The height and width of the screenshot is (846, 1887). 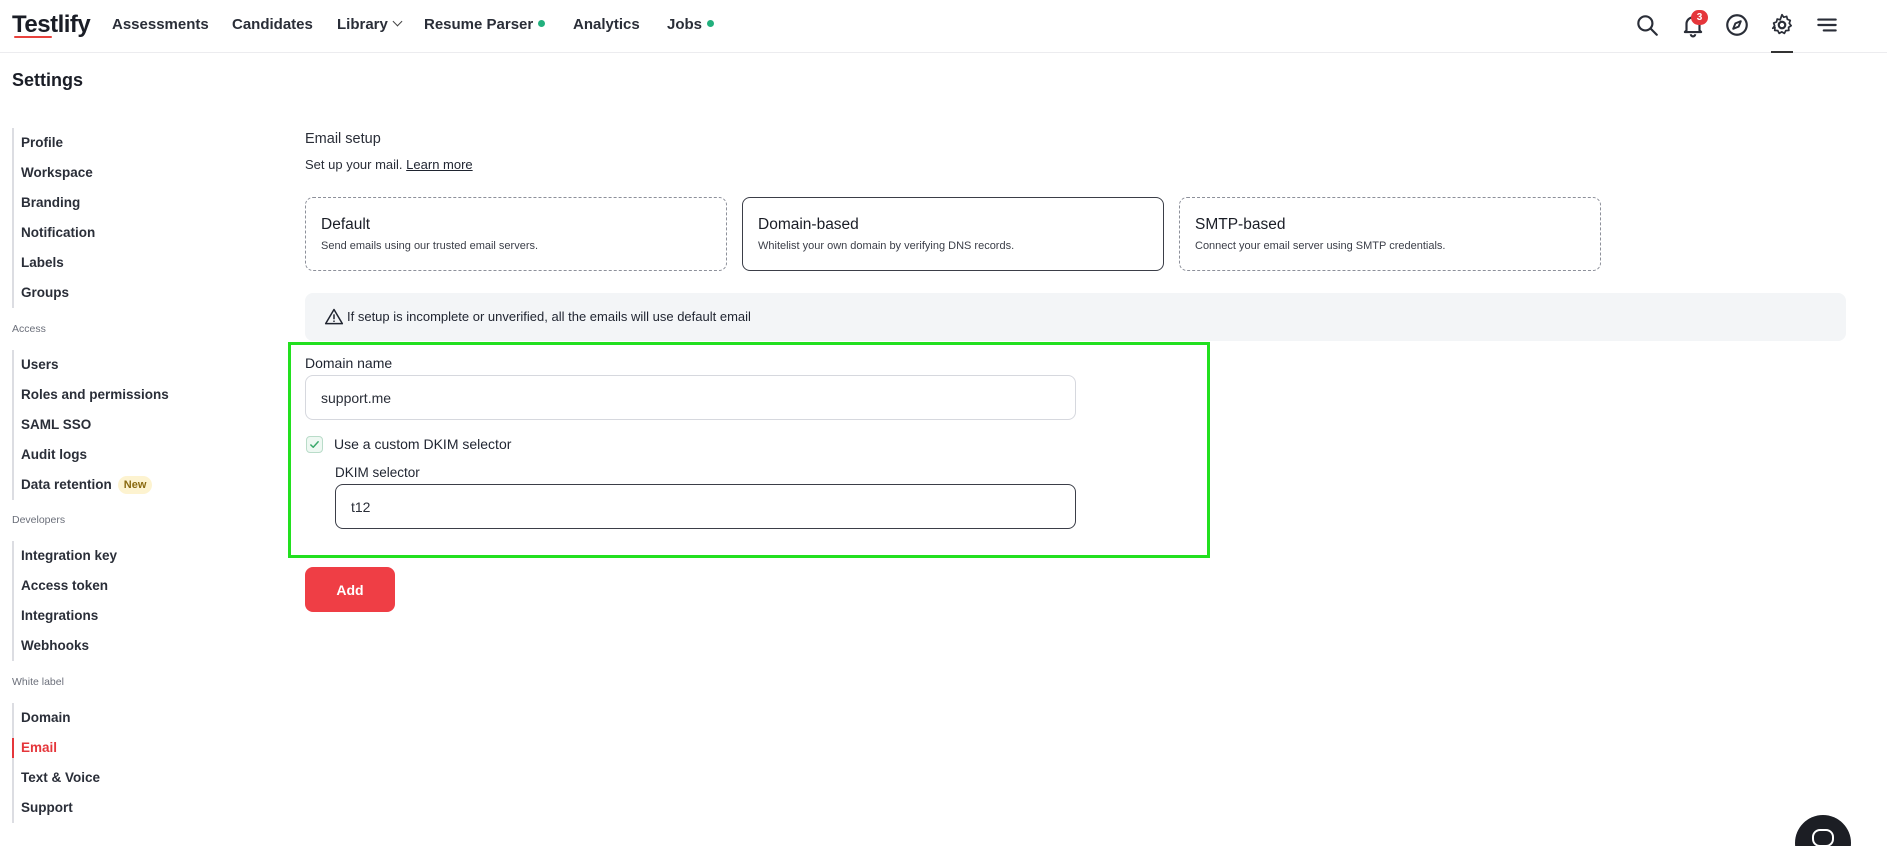 What do you see at coordinates (91, 365) in the screenshot?
I see `sidebar-item-users: Users` at bounding box center [91, 365].